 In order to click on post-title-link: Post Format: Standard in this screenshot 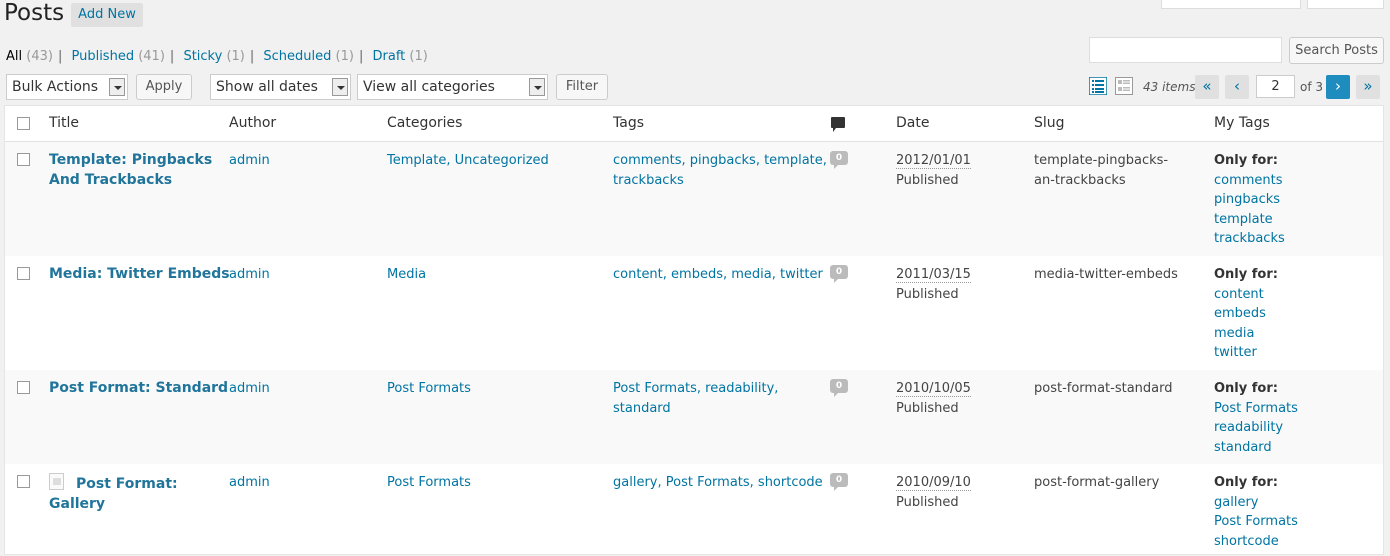, I will do `click(138, 388)`.